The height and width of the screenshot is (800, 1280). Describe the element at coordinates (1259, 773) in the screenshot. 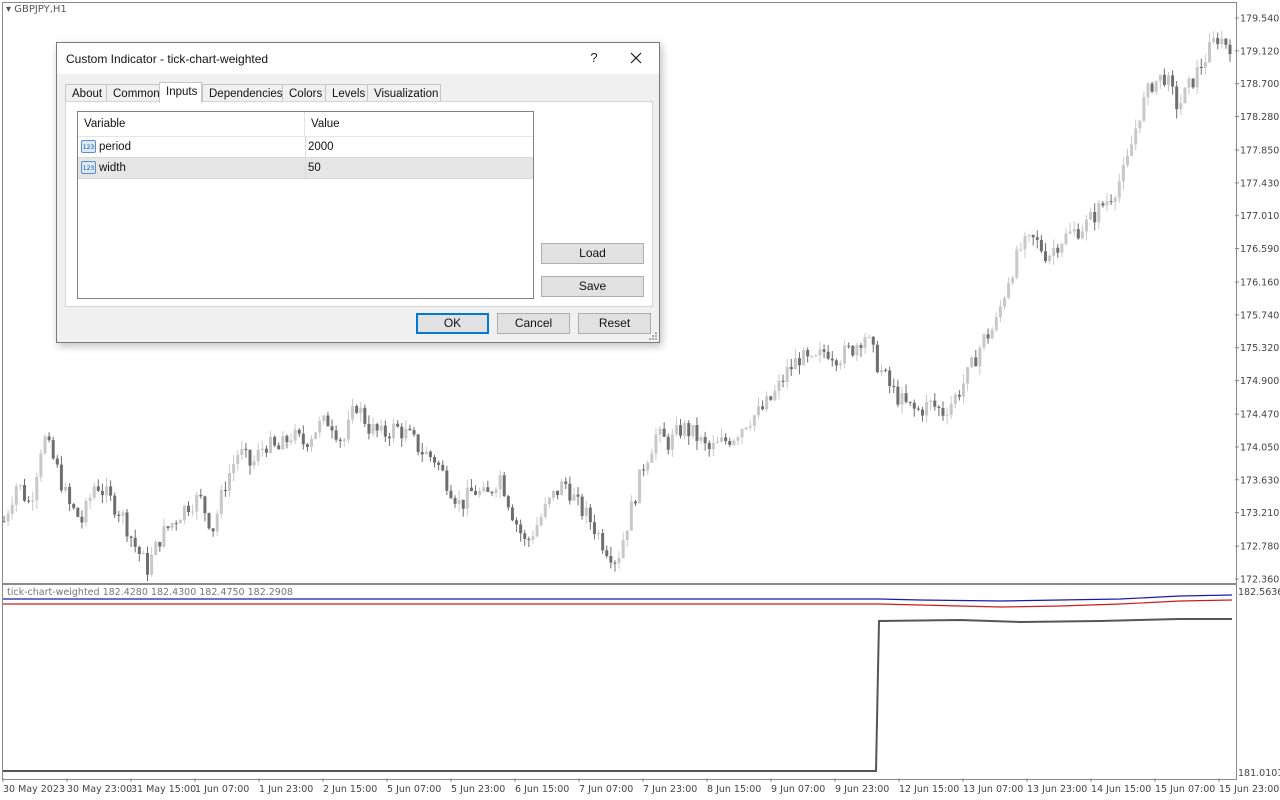

I see `indicator-bottom-value: 181.0101` at that location.